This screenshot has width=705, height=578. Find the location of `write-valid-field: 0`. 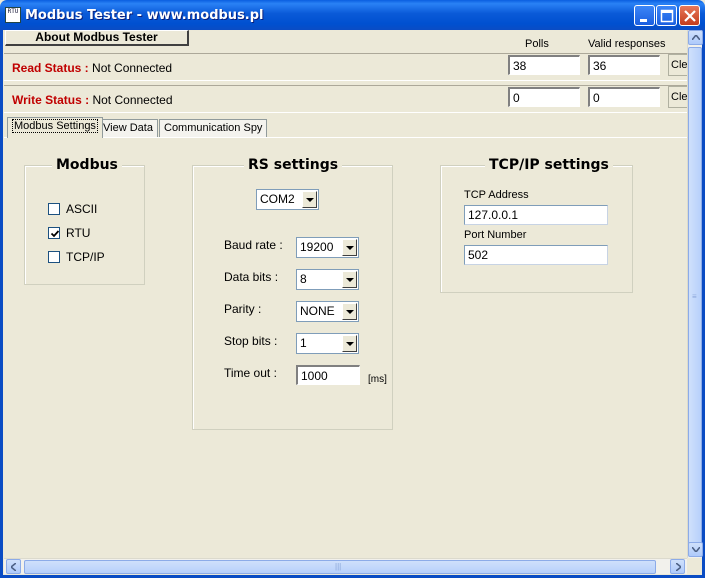

write-valid-field: 0 is located at coordinates (624, 97).